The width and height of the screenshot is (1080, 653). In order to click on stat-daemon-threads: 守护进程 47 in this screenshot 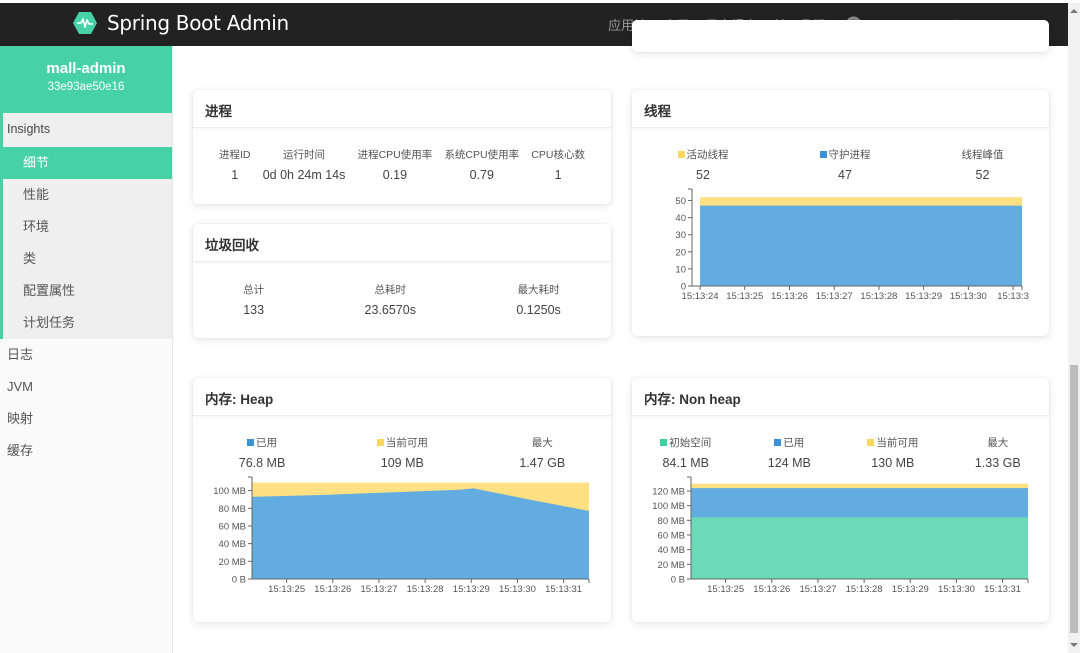, I will do `click(845, 164)`.